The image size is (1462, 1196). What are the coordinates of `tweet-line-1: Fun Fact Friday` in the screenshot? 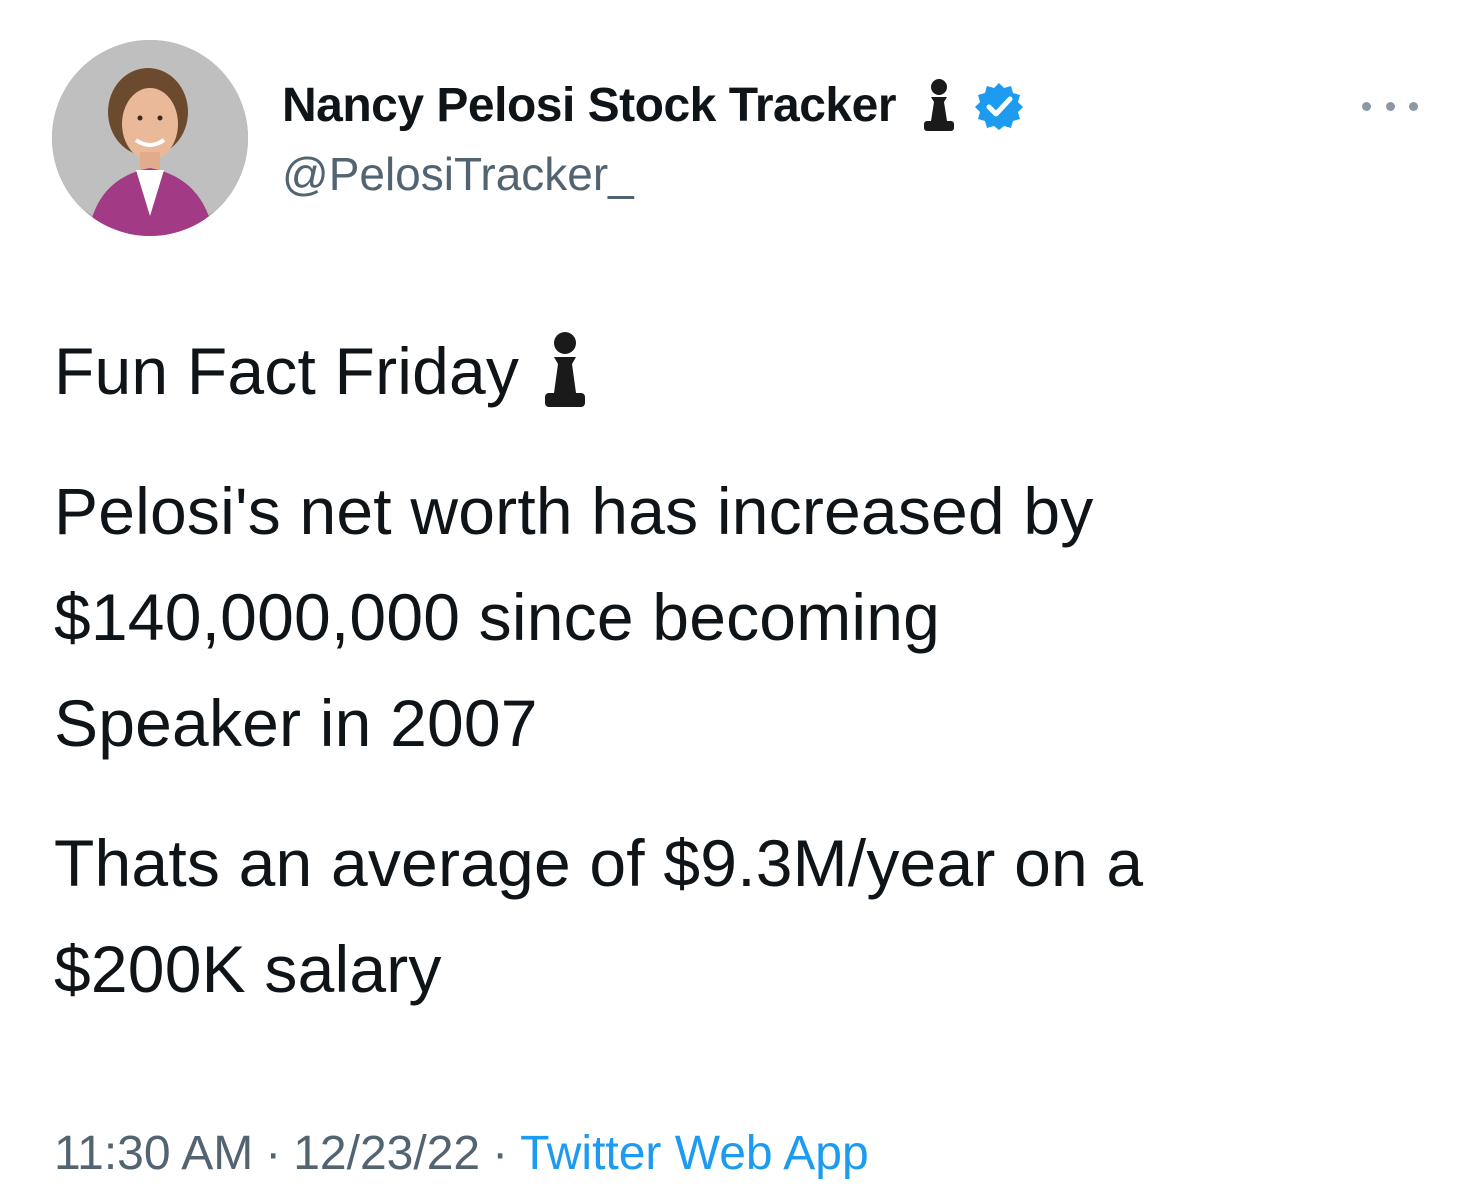 It's located at (323, 371).